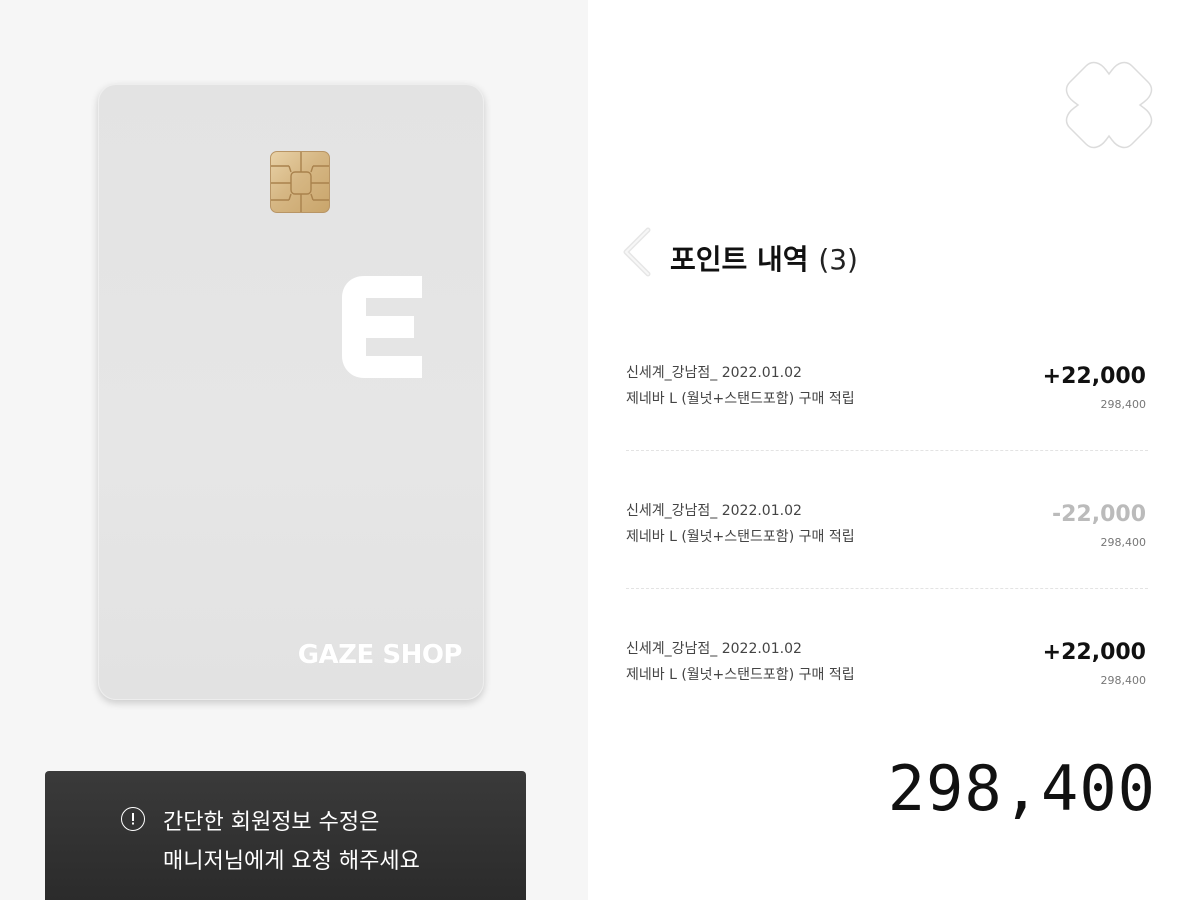 The height and width of the screenshot is (900, 1200). Describe the element at coordinates (133, 819) in the screenshot. I see `info-icon` at that location.